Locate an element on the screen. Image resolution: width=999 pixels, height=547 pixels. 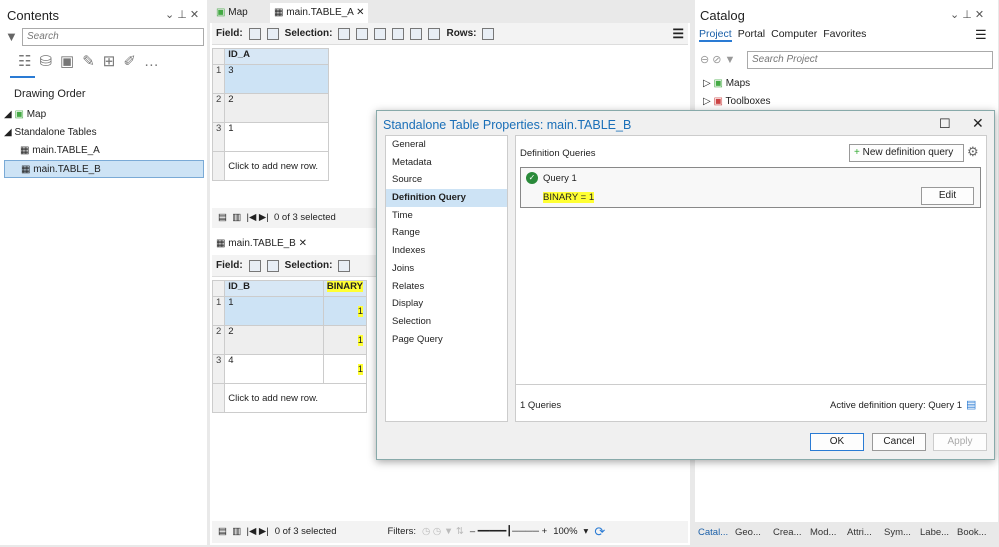
selection-count: 0 of 3 selected is located at coordinates (304, 217).